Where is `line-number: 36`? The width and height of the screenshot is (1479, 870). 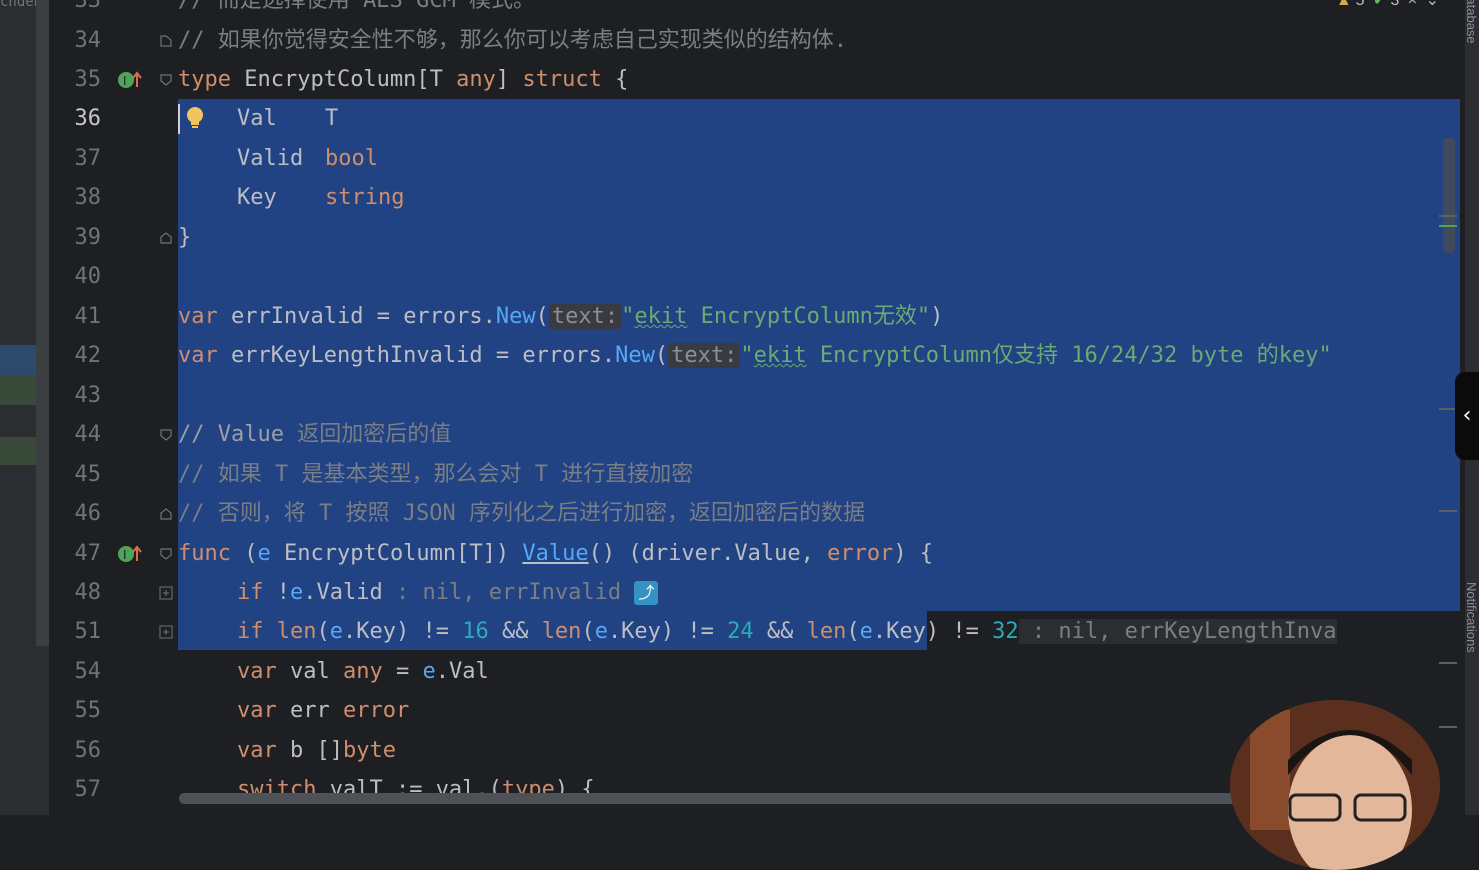
line-number: 36 is located at coordinates (88, 118).